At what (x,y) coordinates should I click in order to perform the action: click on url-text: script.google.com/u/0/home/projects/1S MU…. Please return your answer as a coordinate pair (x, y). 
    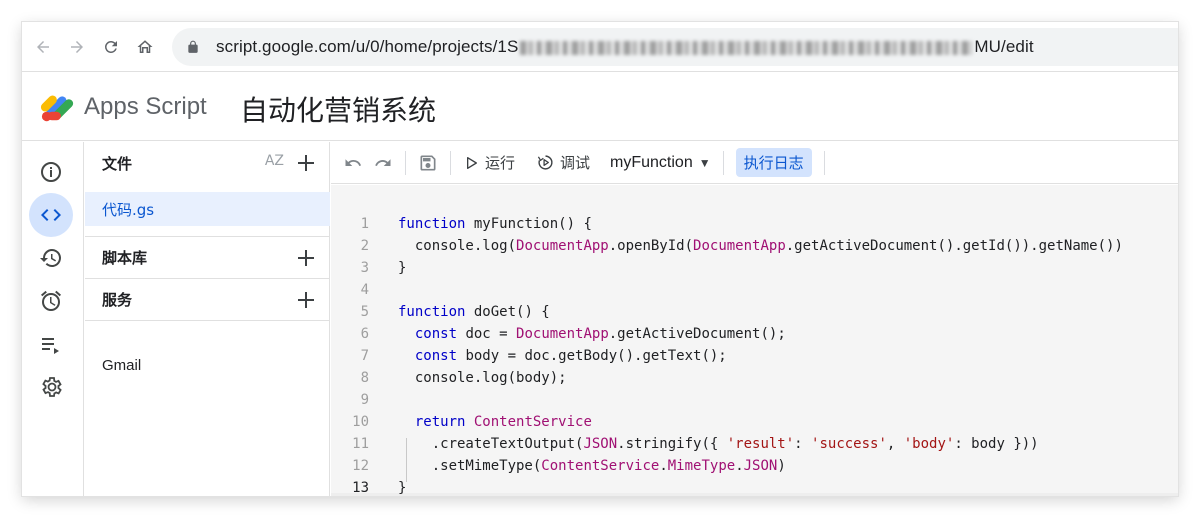
    Looking at the image, I should click on (625, 47).